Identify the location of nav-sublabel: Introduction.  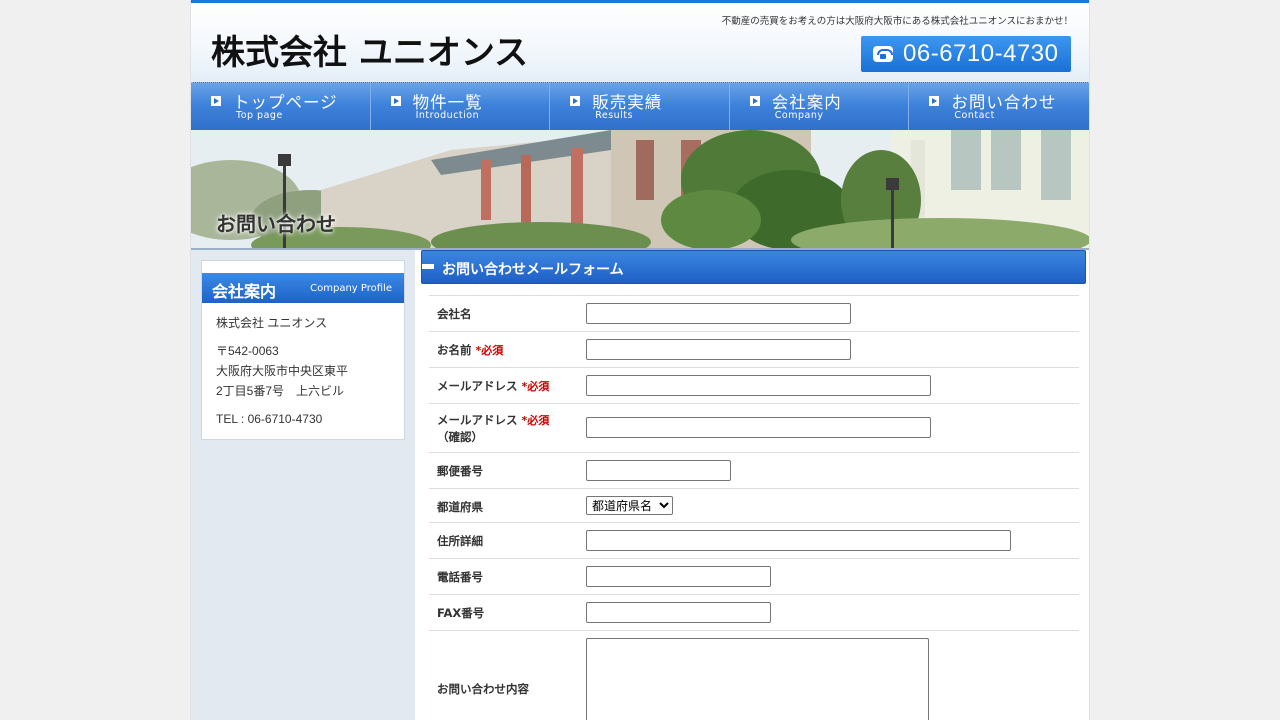
(447, 115).